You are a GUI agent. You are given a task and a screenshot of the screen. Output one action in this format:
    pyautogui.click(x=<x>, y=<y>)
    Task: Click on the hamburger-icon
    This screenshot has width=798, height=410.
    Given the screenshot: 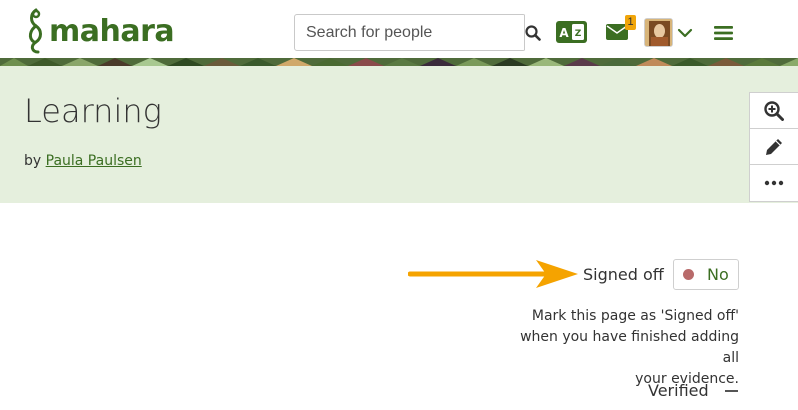 What is the action you would take?
    pyautogui.click(x=723, y=33)
    